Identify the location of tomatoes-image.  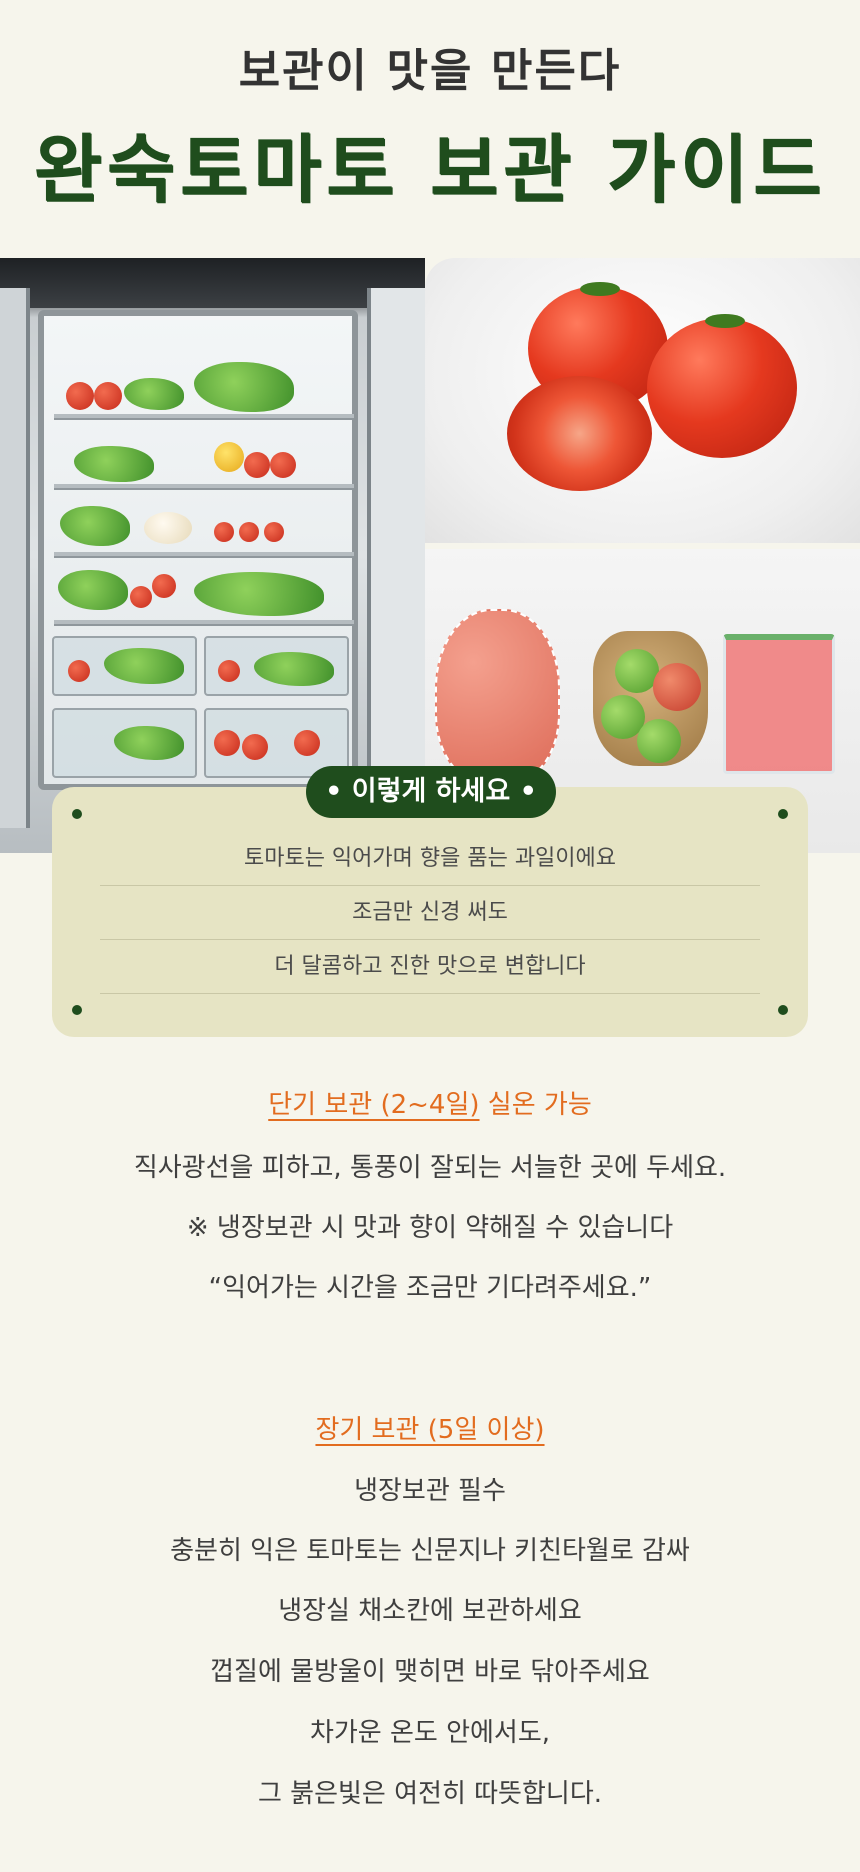
(642, 400).